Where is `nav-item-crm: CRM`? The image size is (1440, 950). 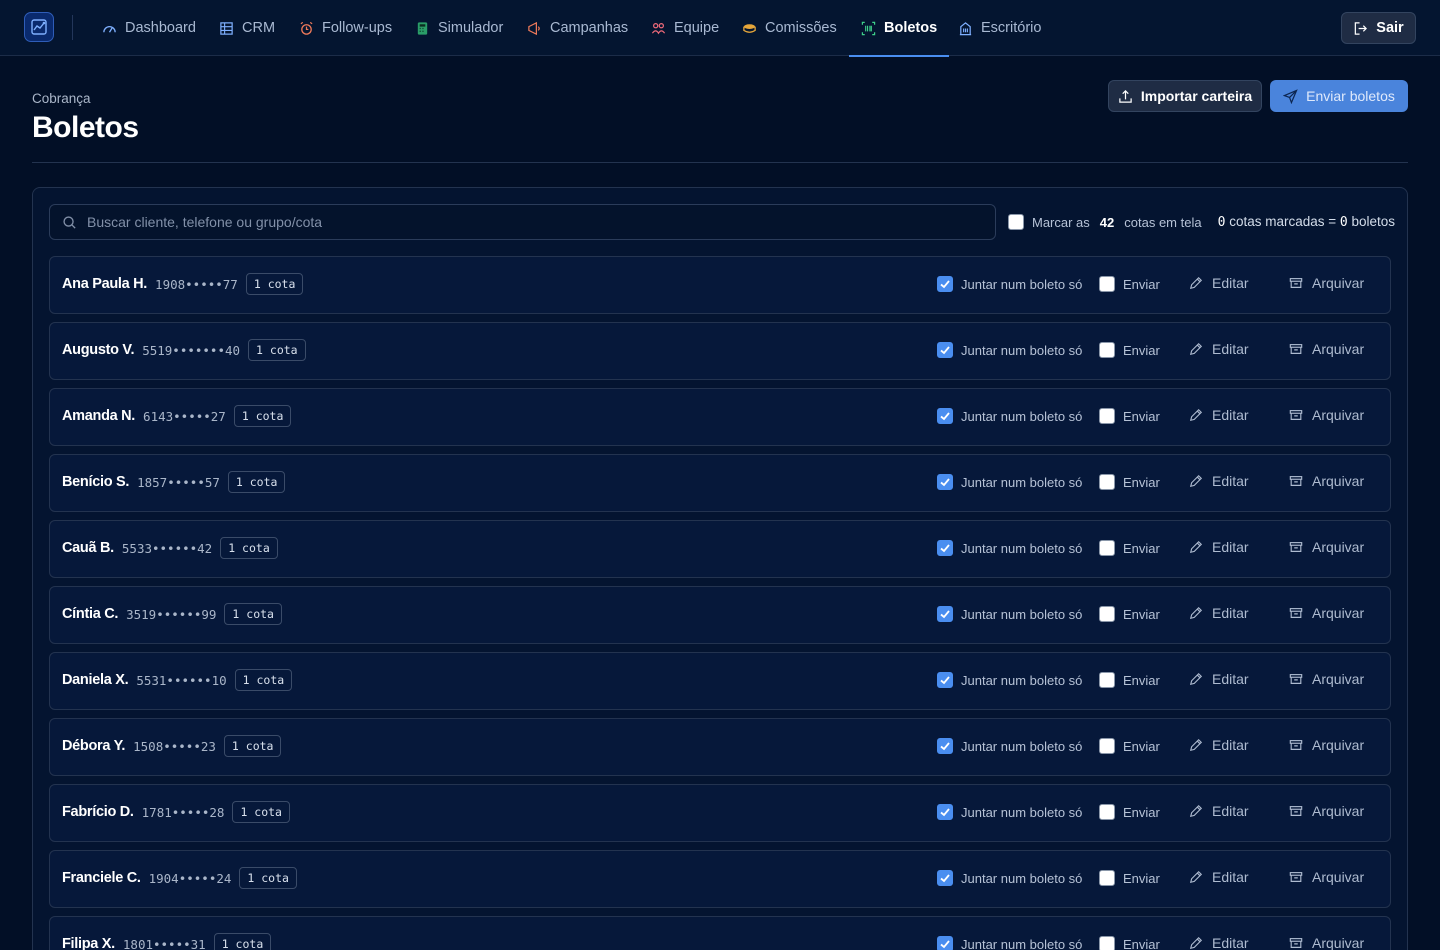 nav-item-crm: CRM is located at coordinates (247, 28).